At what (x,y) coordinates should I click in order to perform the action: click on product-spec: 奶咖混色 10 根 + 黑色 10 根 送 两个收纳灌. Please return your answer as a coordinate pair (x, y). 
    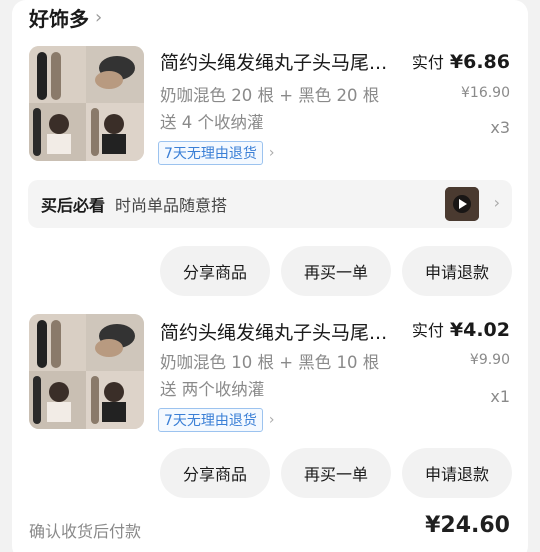
    Looking at the image, I should click on (278, 376).